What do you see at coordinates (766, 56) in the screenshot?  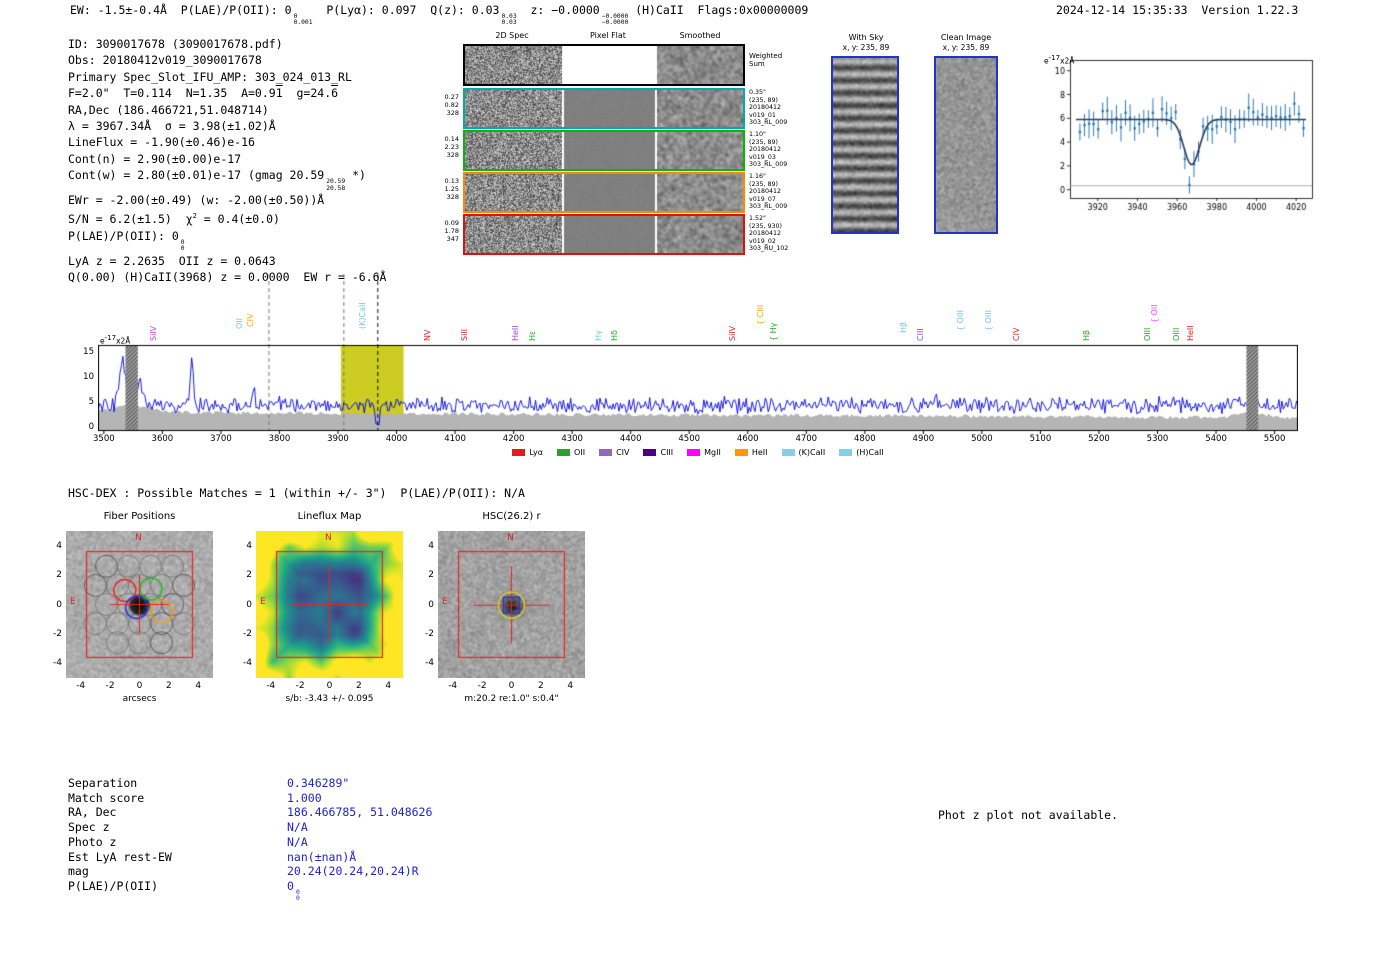 I see `weighted-sum-line1: Weighted` at bounding box center [766, 56].